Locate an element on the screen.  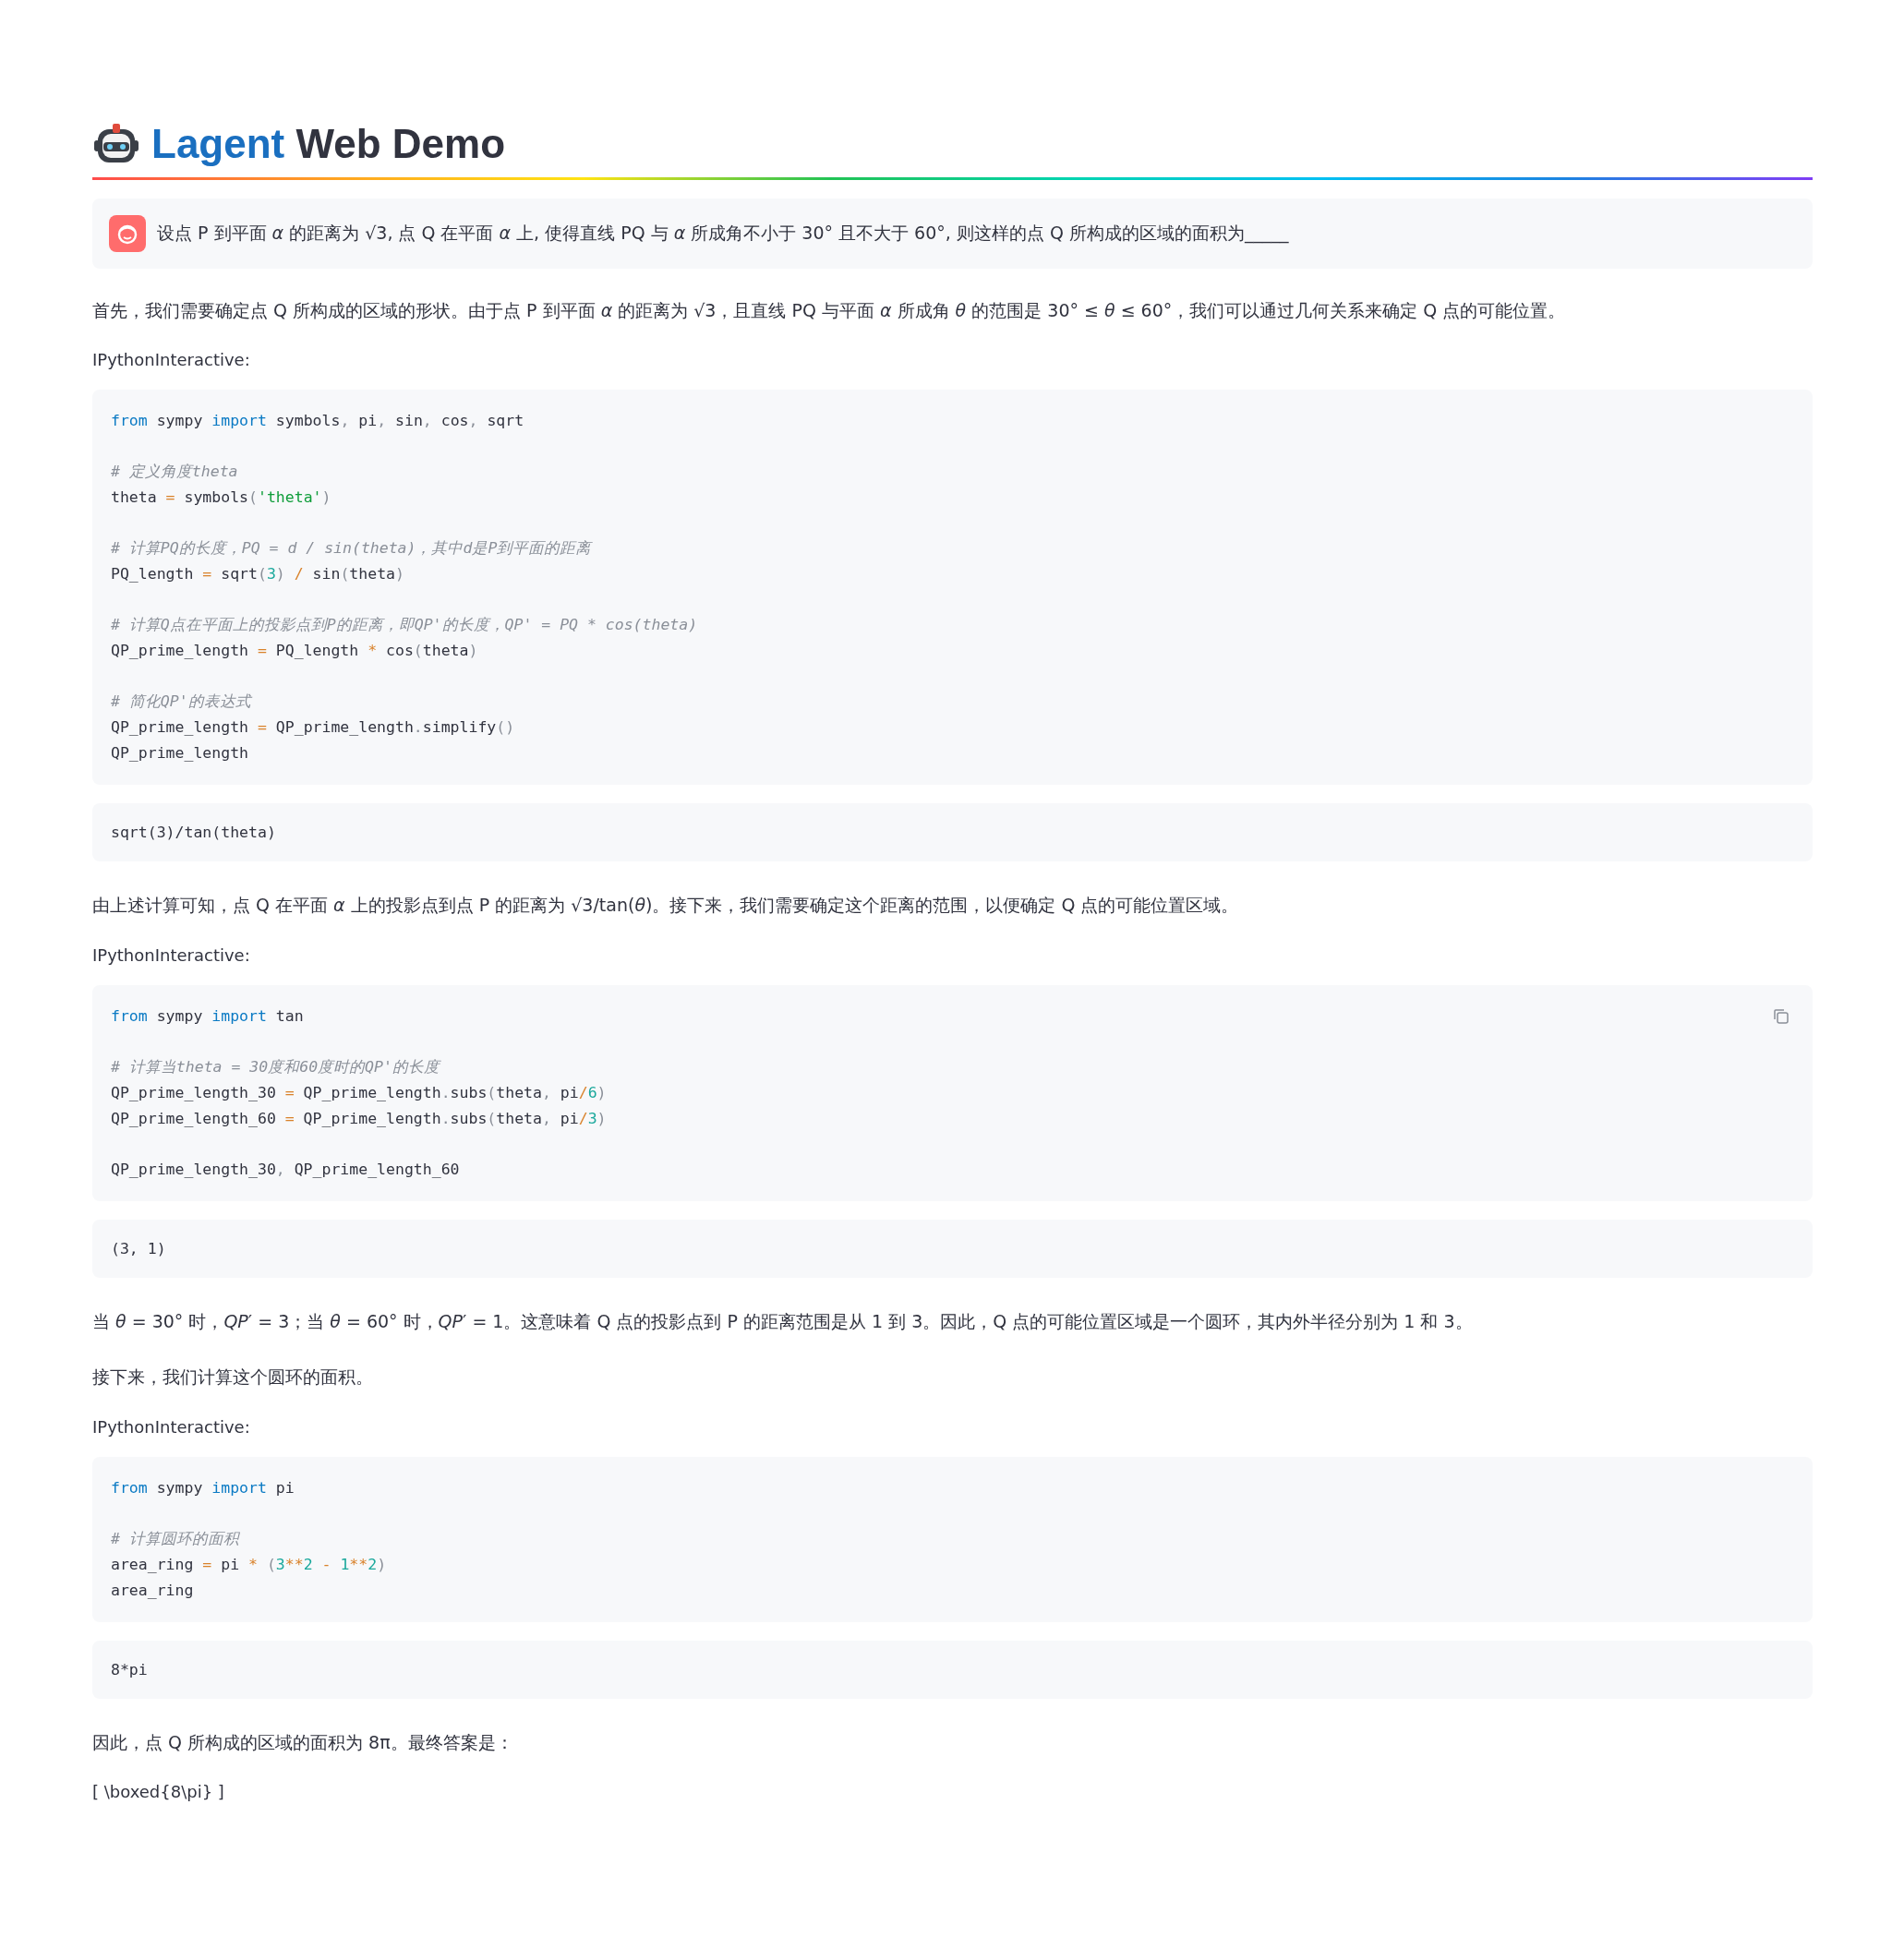
code-line: from sympy import pi is located at coordinates (203, 1487).